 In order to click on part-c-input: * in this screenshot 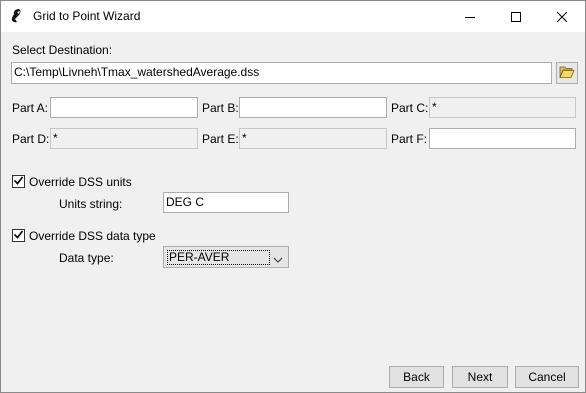, I will do `click(502, 107)`.